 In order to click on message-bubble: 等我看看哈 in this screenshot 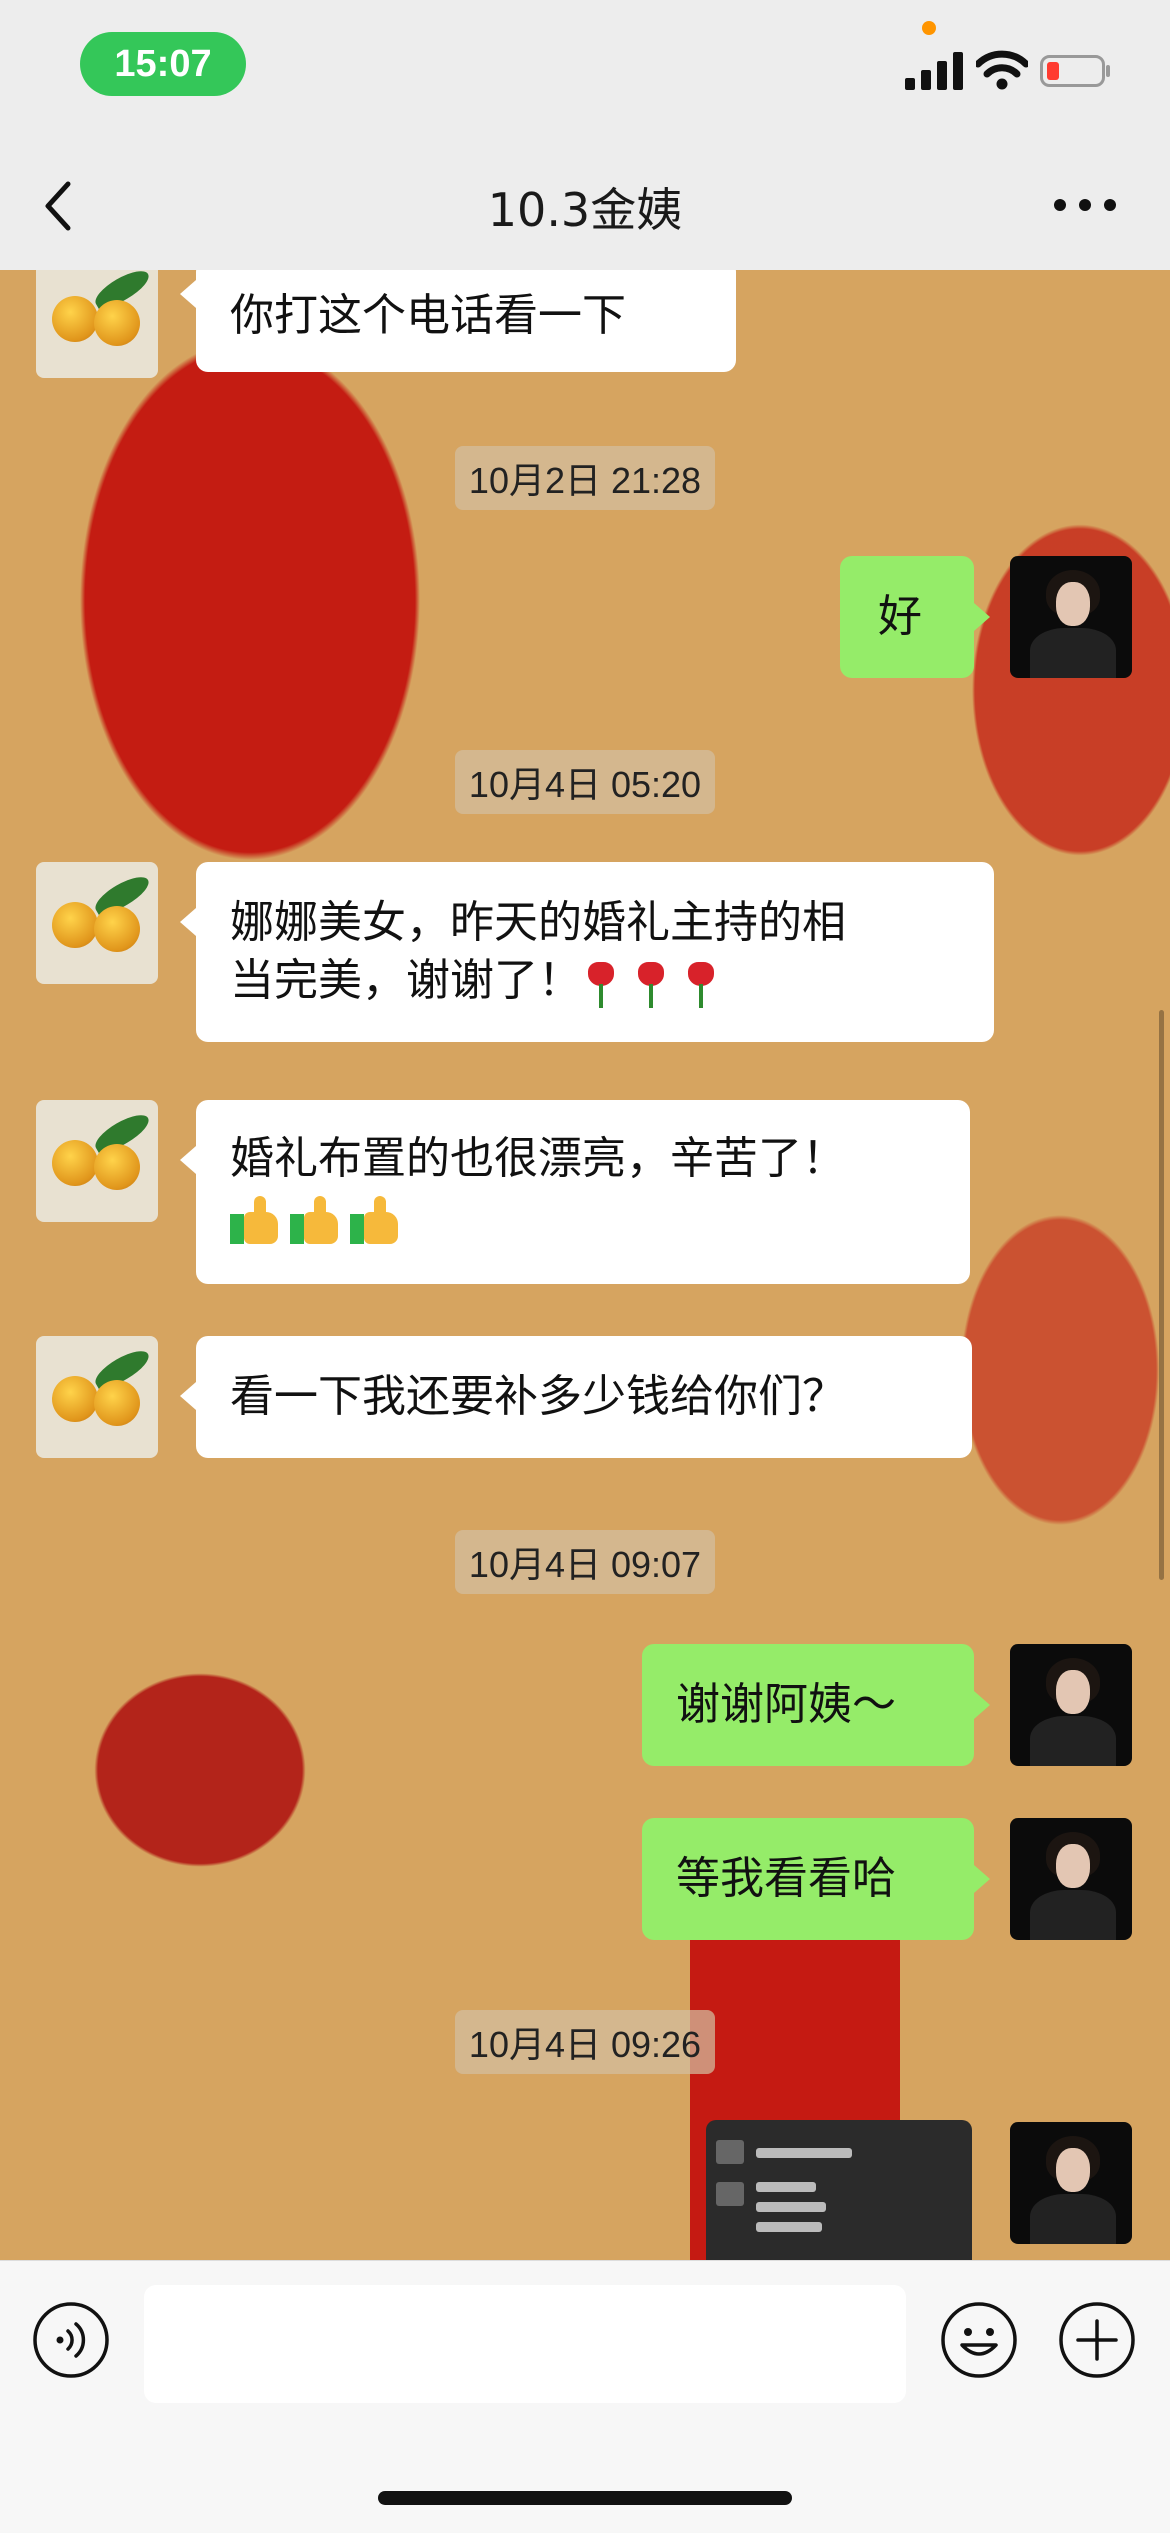, I will do `click(808, 1879)`.